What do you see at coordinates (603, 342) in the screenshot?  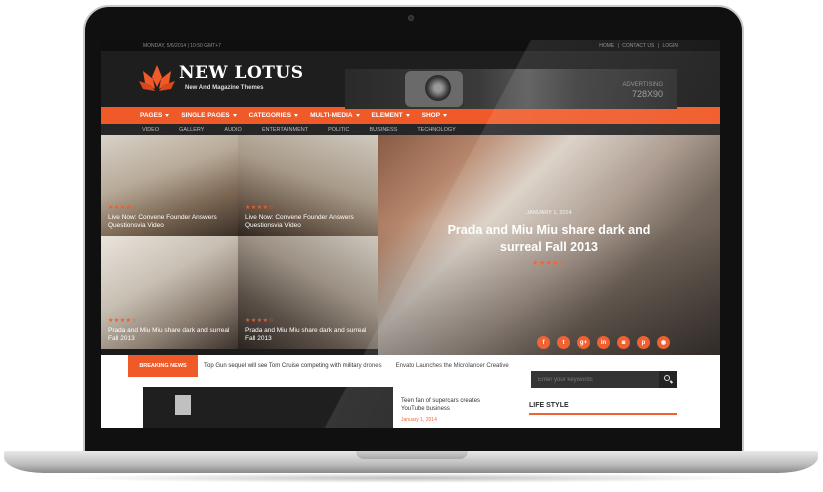 I see `linkedin-icon: in` at bounding box center [603, 342].